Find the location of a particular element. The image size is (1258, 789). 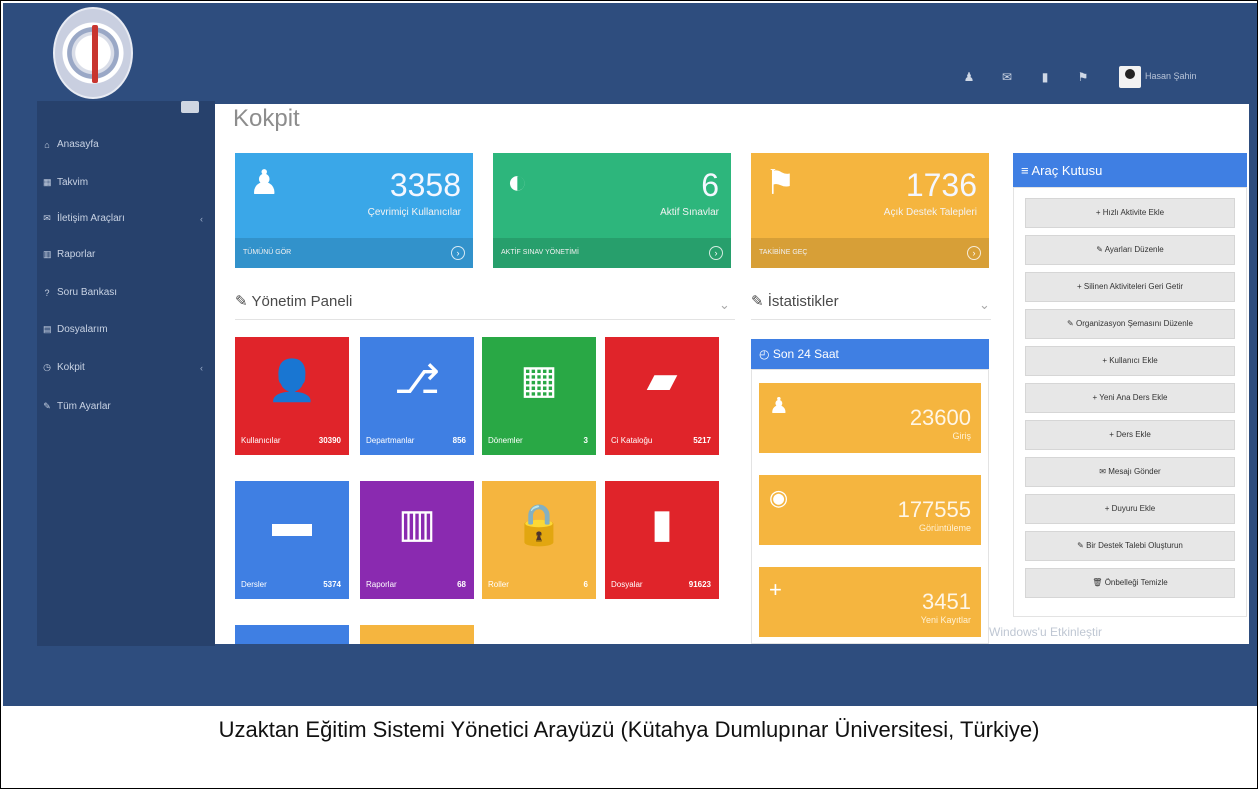

wrench-icon: ✎ is located at coordinates (243, 301).